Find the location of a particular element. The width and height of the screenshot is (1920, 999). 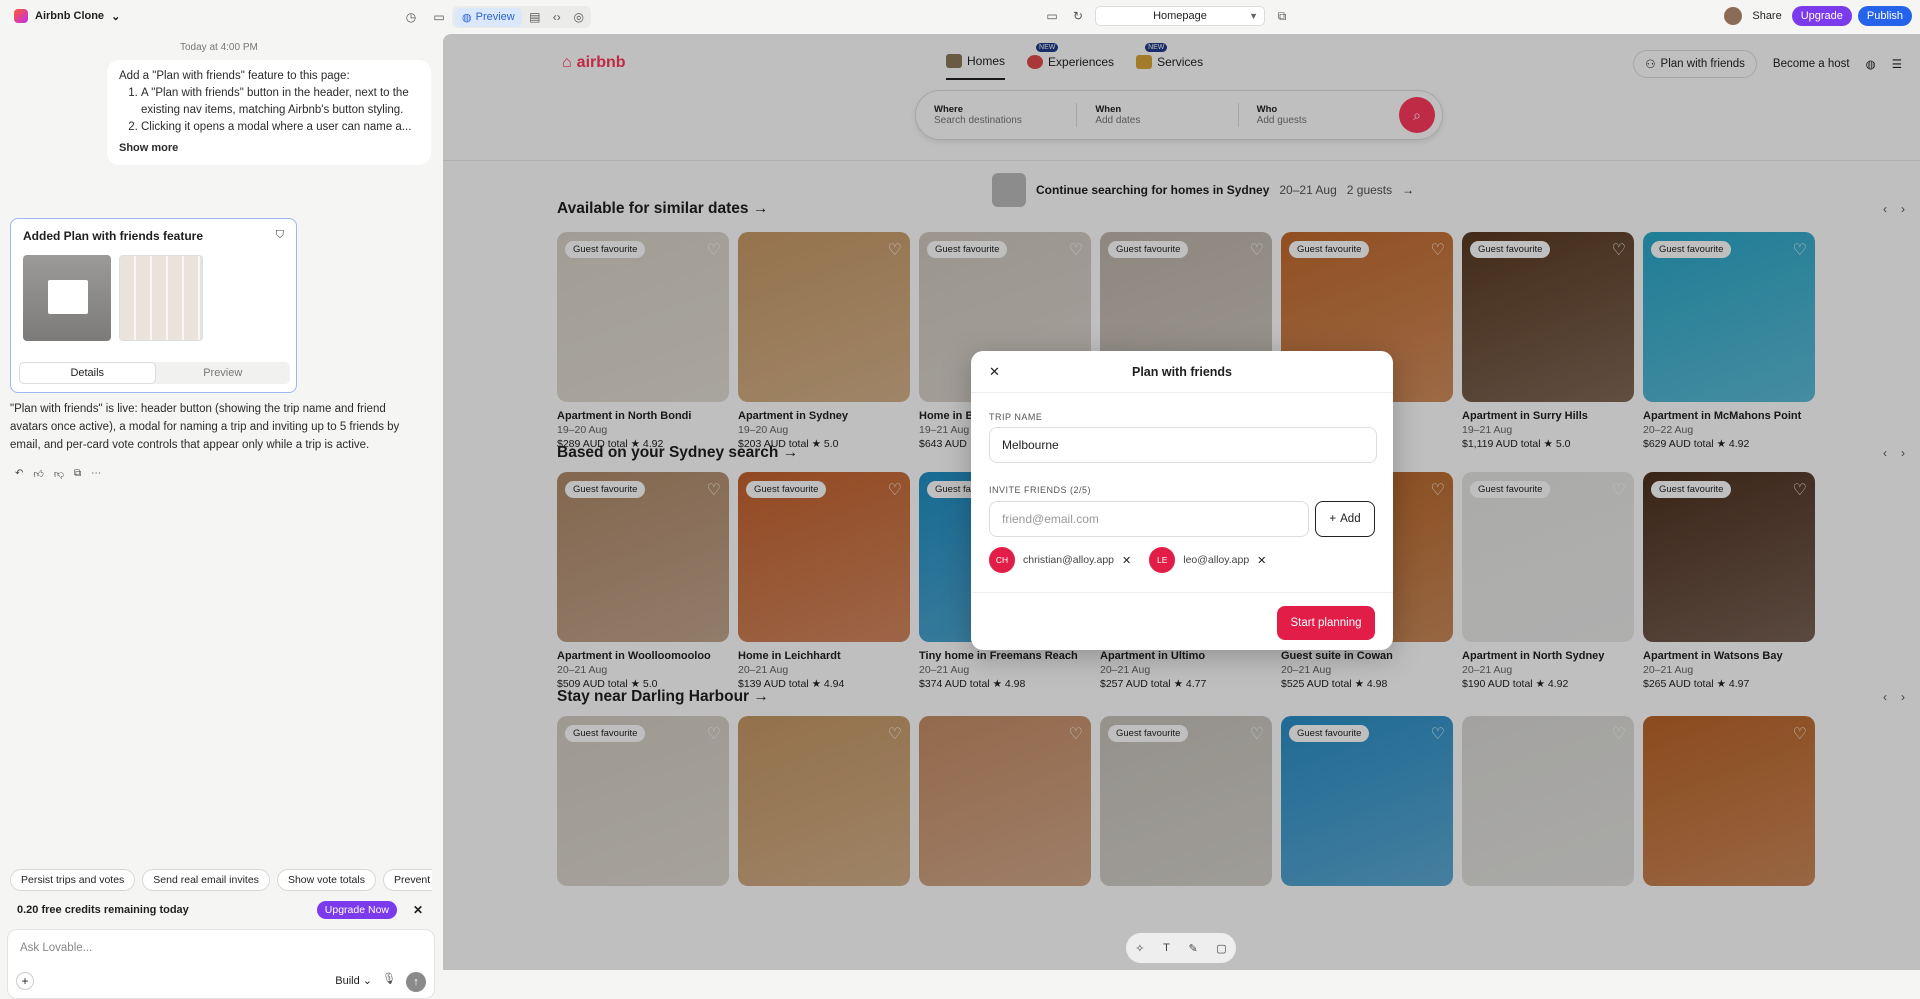

more-icon: ⋯ is located at coordinates (96, 474).